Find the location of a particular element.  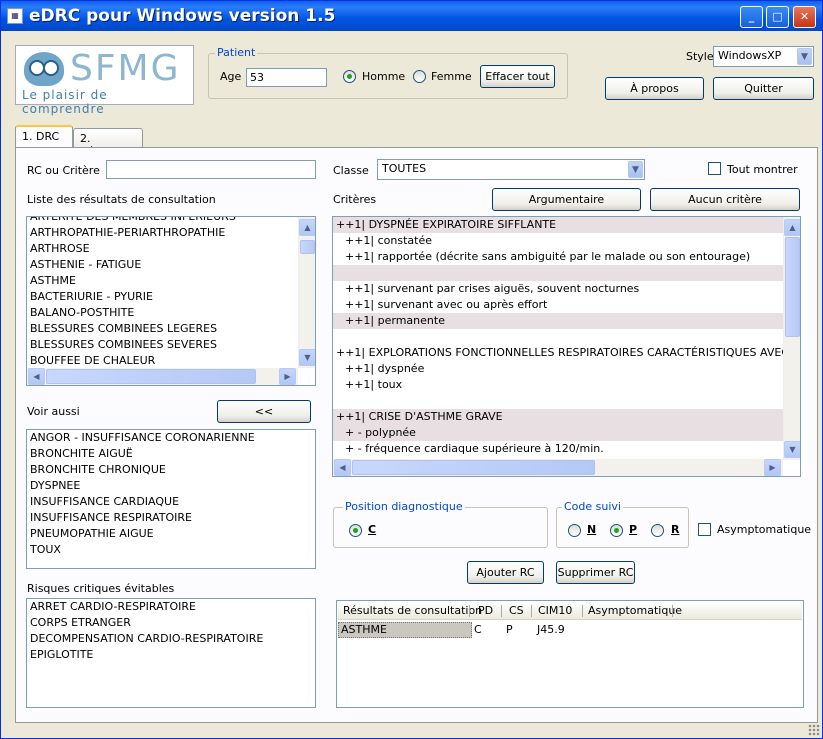

add-see-also-button: << is located at coordinates (264, 411).